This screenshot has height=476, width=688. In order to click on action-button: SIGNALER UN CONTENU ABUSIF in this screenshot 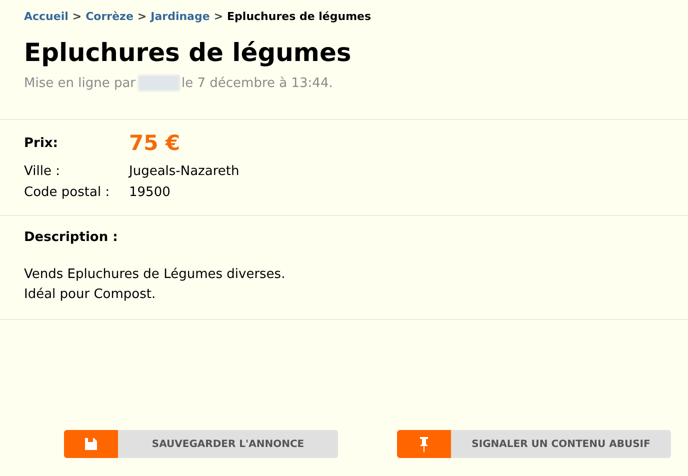, I will do `click(534, 444)`.